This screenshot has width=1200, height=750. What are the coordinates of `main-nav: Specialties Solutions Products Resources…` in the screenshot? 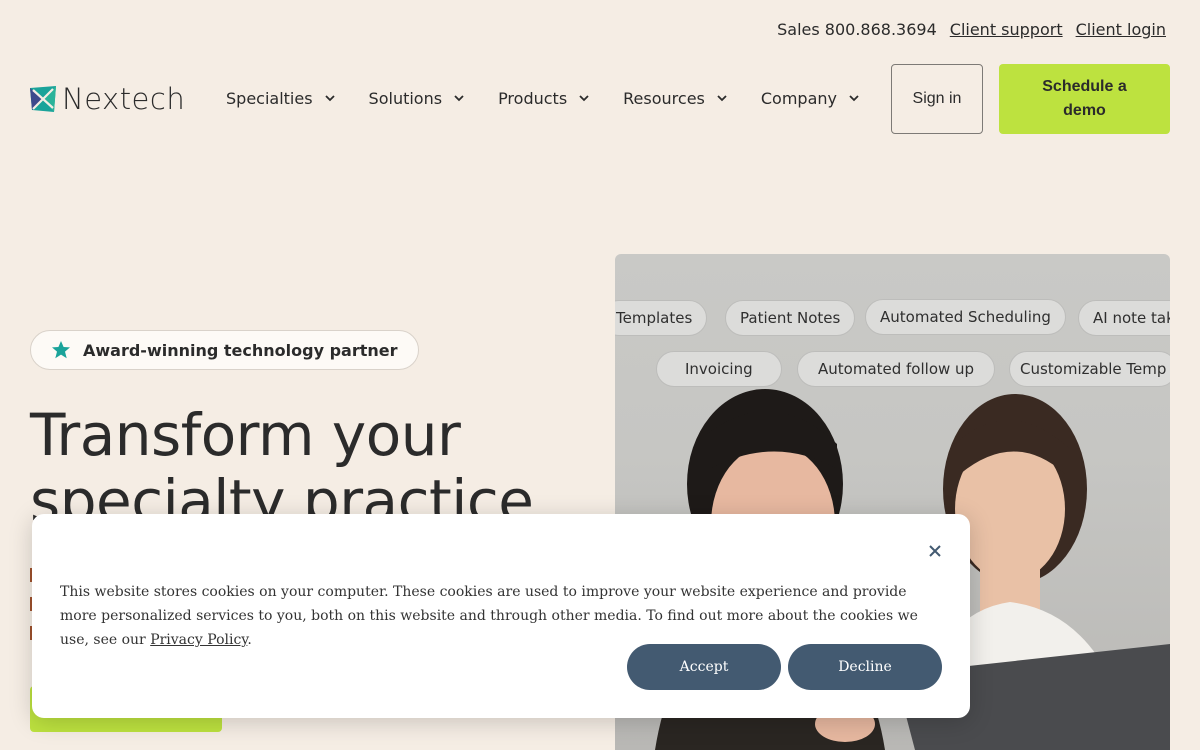 It's located at (542, 98).